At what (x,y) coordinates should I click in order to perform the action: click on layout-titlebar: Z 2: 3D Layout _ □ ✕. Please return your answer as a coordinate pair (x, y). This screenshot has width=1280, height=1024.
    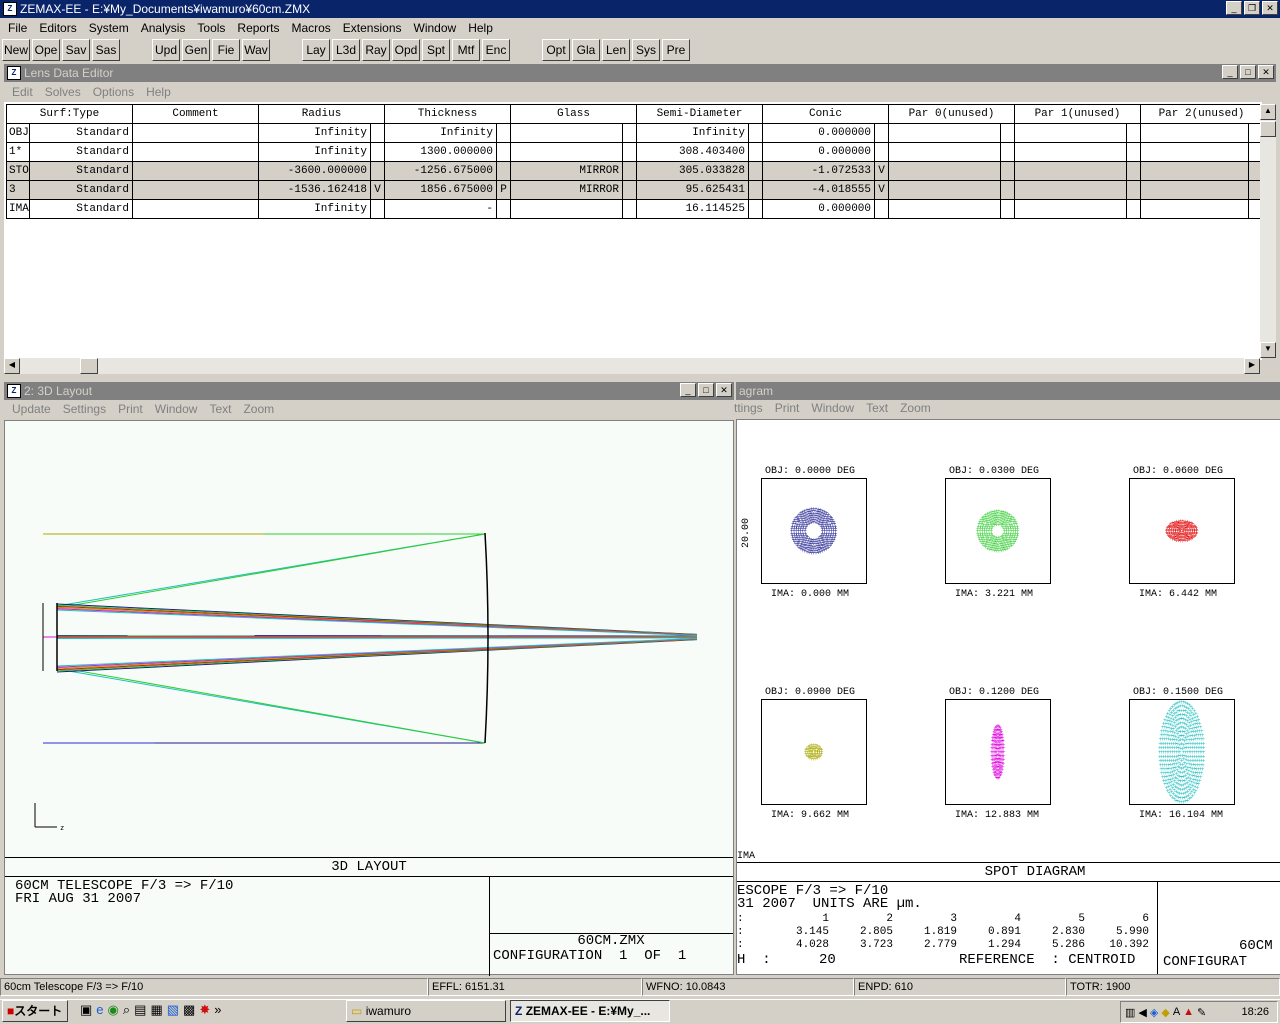
    Looking at the image, I should click on (369, 391).